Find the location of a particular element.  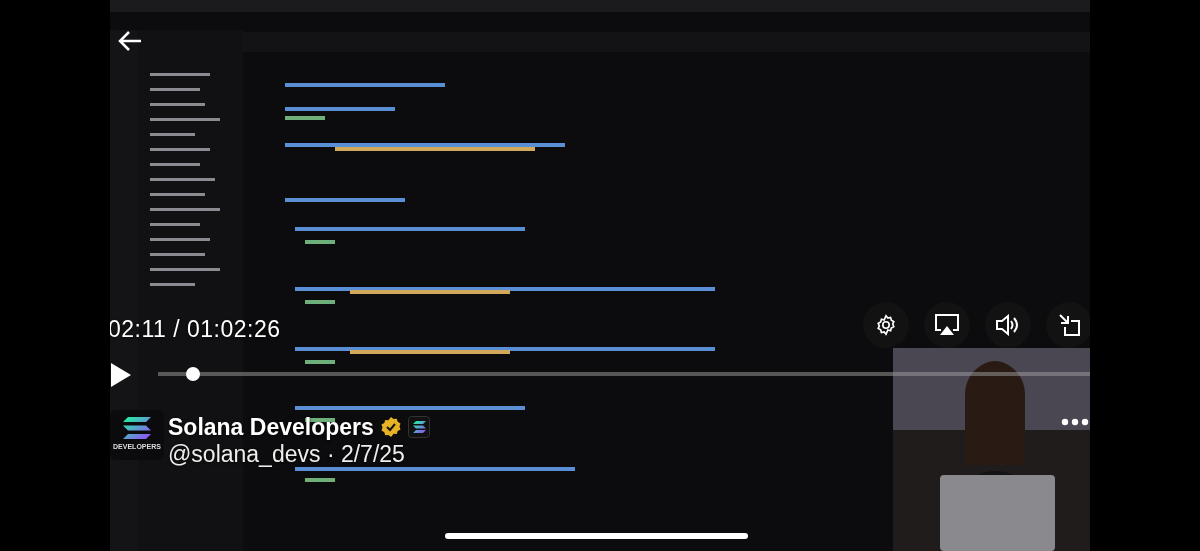

speaker-icon is located at coordinates (1008, 325).